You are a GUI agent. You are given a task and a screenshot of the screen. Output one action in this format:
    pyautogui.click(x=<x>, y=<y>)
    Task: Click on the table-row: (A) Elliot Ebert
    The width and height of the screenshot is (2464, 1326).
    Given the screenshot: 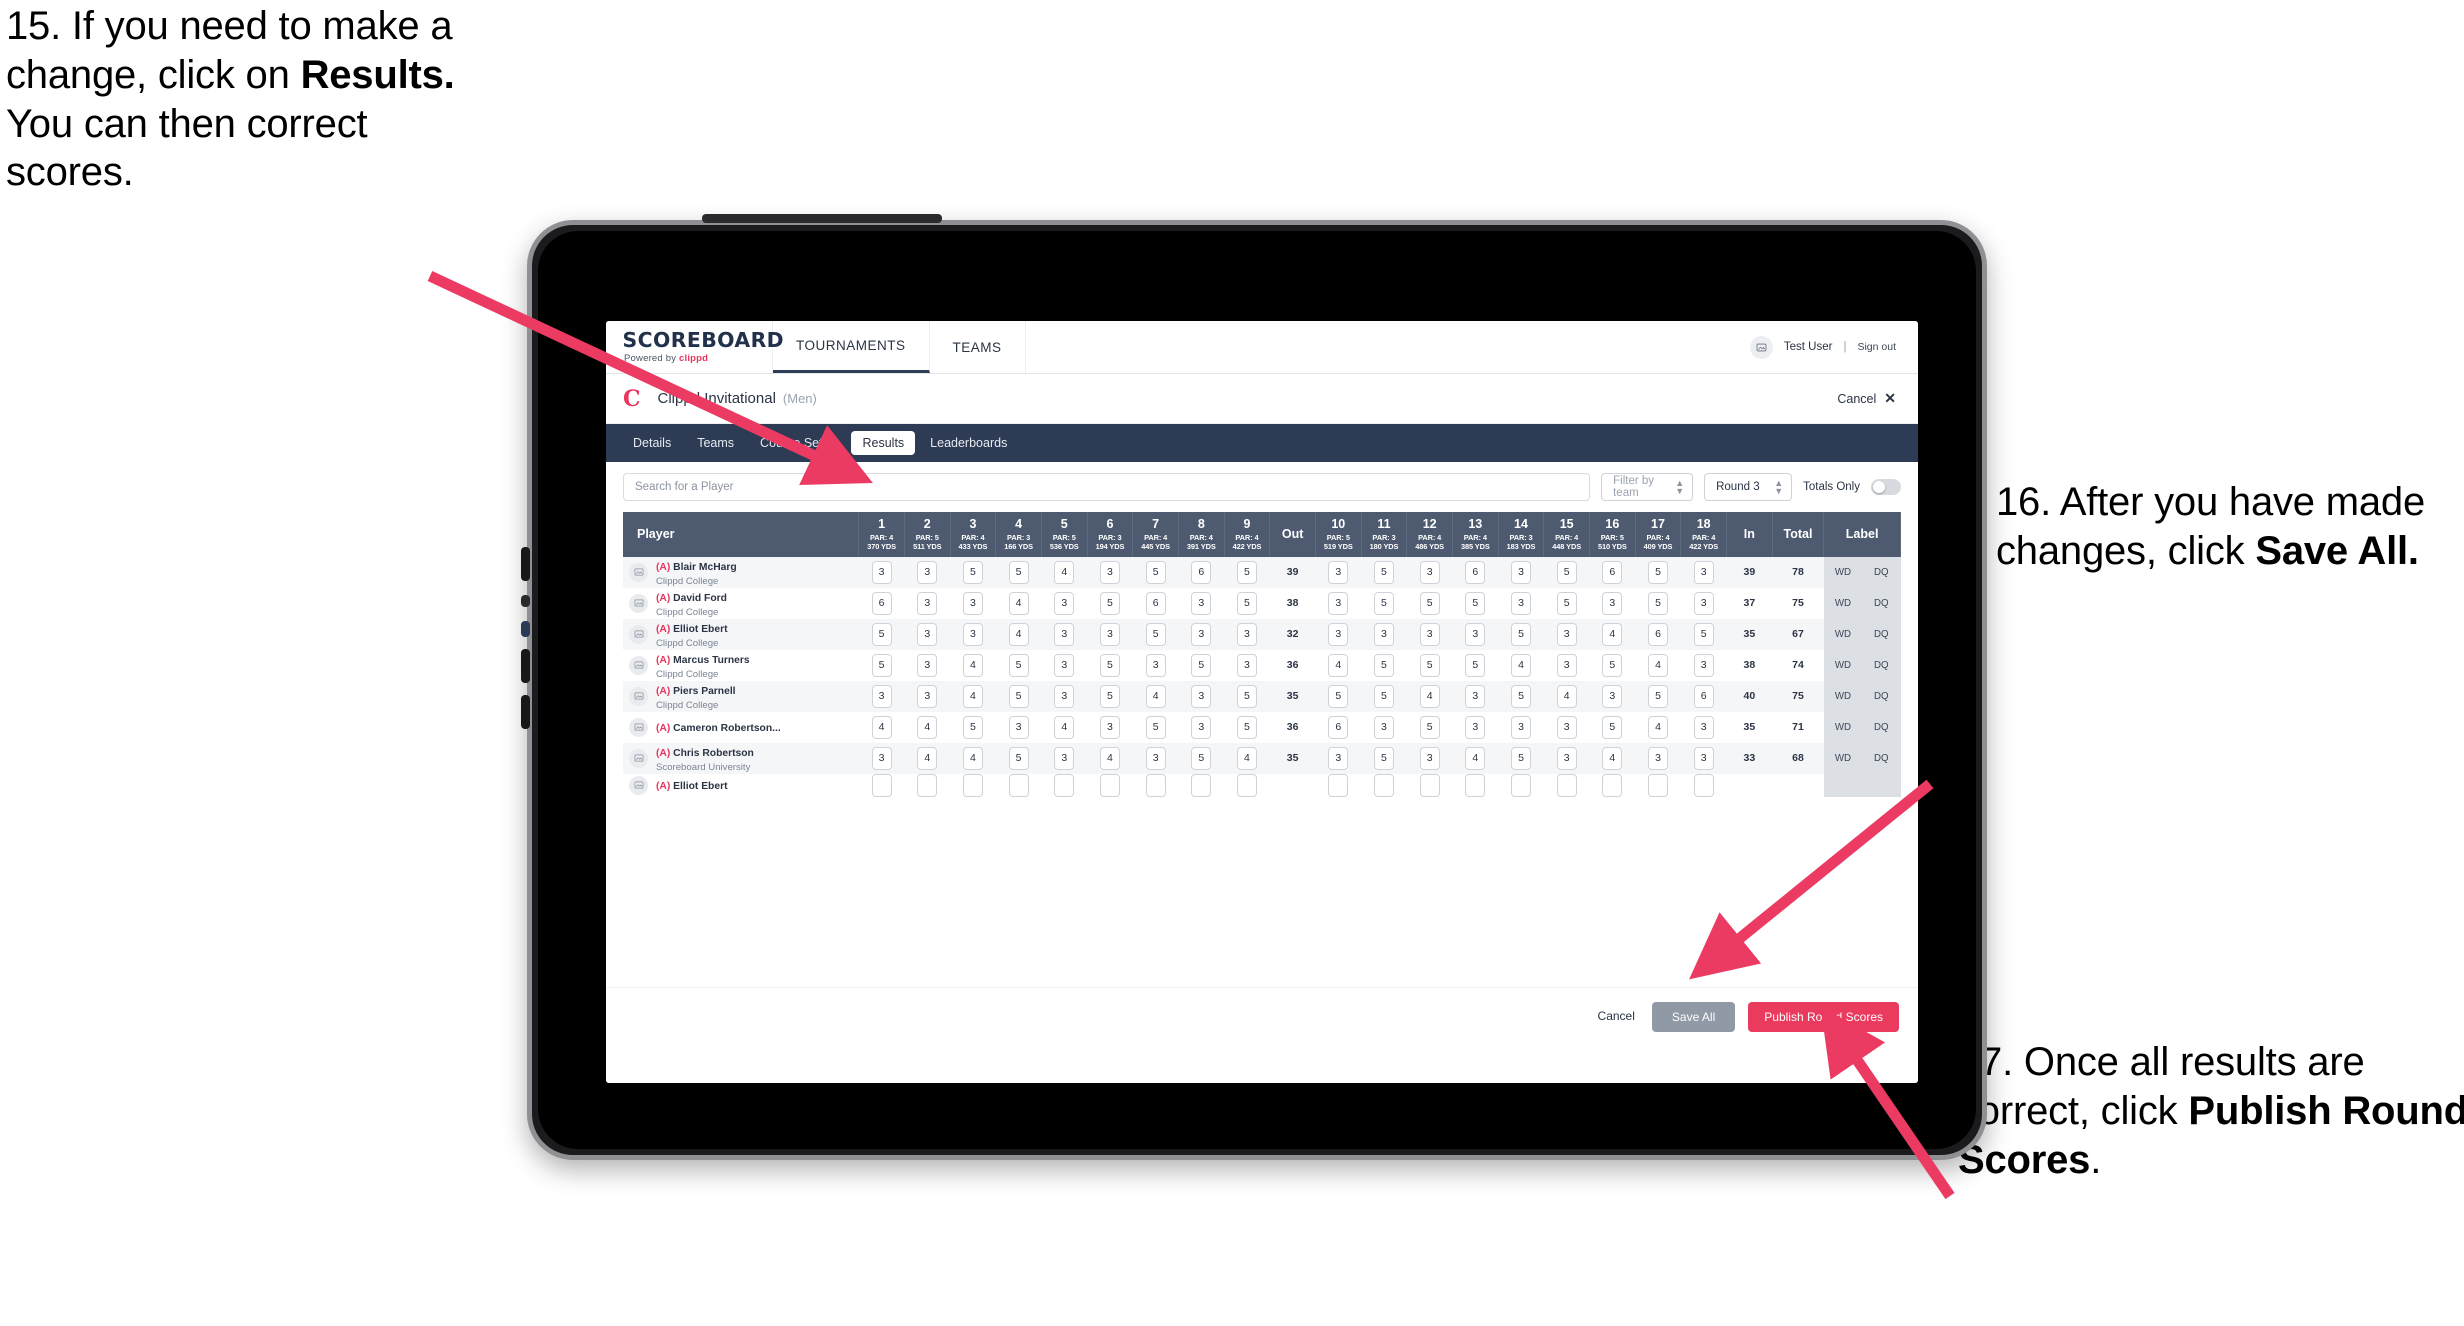 What is the action you would take?
    pyautogui.click(x=1262, y=785)
    